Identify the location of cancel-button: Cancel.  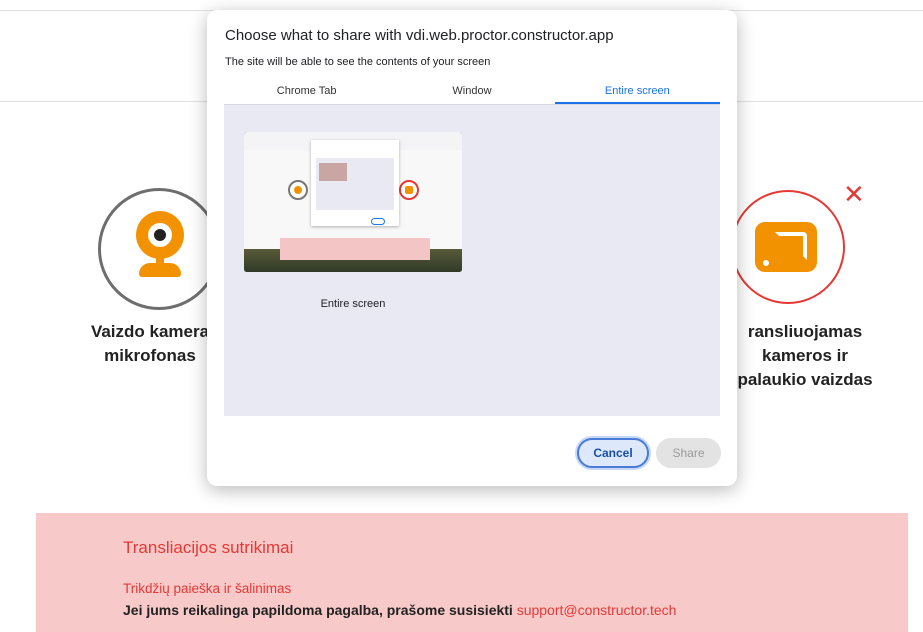
(613, 453).